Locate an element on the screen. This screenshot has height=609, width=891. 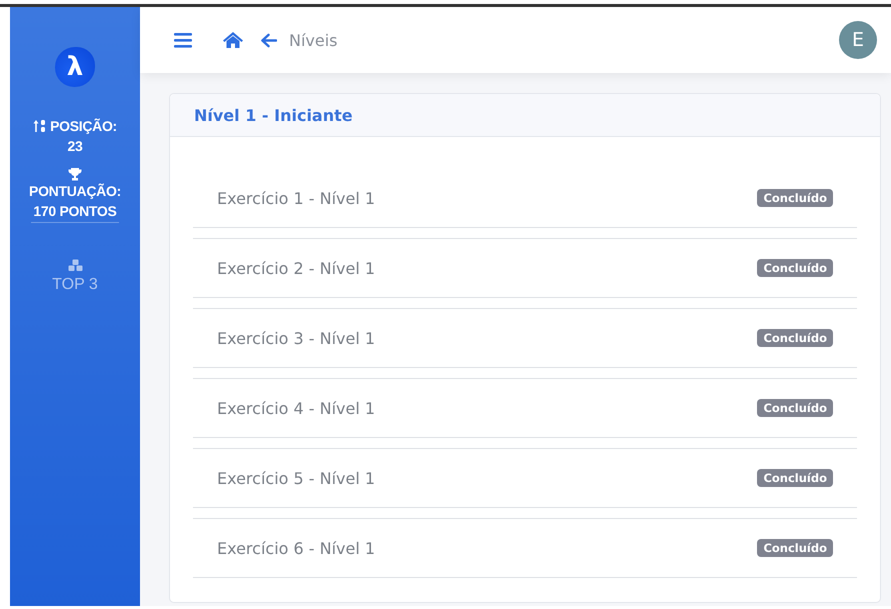
score-value: 170 PONTOS is located at coordinates (75, 212).